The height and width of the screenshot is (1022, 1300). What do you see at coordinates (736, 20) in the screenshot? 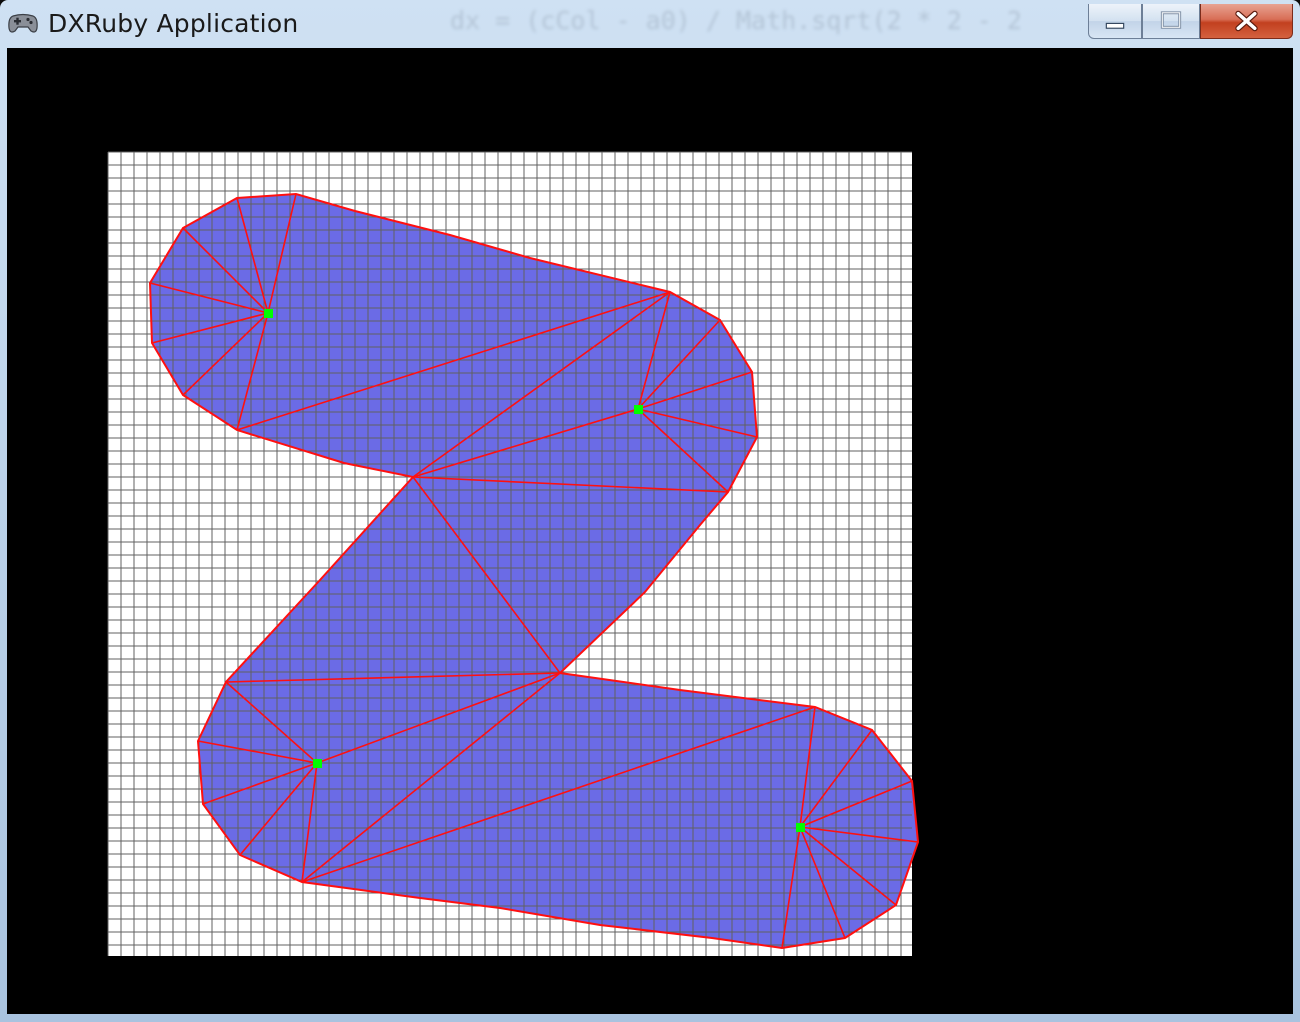
I see `background-window-text: dx = (cCol - a0) / Math.sqrt(2 * 2 - 2` at bounding box center [736, 20].